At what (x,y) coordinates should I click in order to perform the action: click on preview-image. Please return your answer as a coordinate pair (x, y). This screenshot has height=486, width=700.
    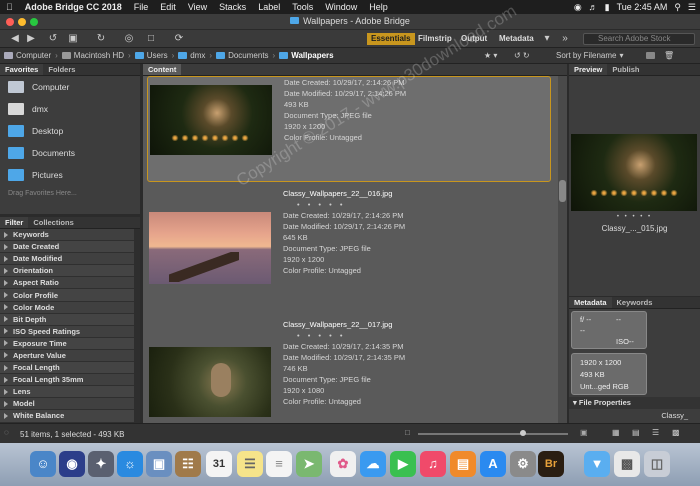
    Looking at the image, I should click on (634, 172).